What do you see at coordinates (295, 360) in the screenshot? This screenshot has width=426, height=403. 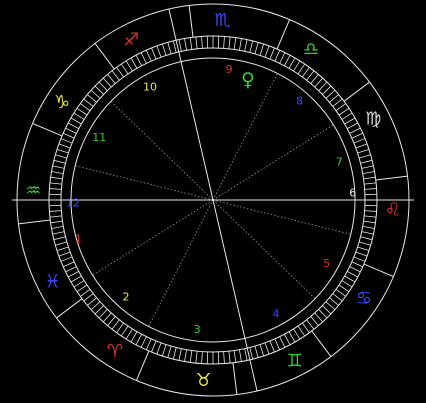 I see `gemini-sign-icon: ♊` at bounding box center [295, 360].